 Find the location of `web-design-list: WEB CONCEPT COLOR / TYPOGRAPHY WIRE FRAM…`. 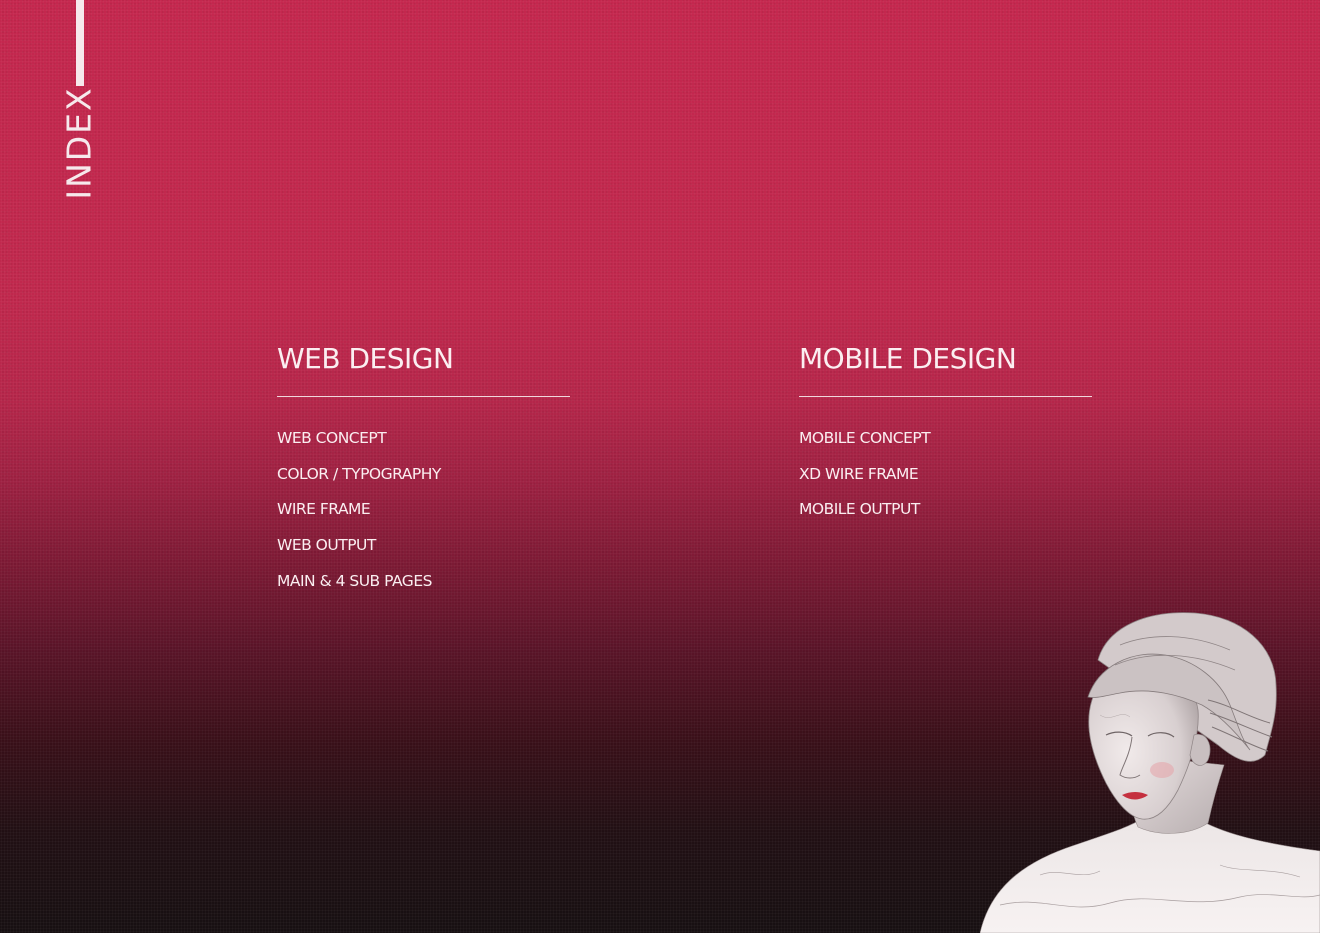

web-design-list: WEB CONCEPT COLOR / TYPOGRAPHY WIRE FRAM… is located at coordinates (424, 510).